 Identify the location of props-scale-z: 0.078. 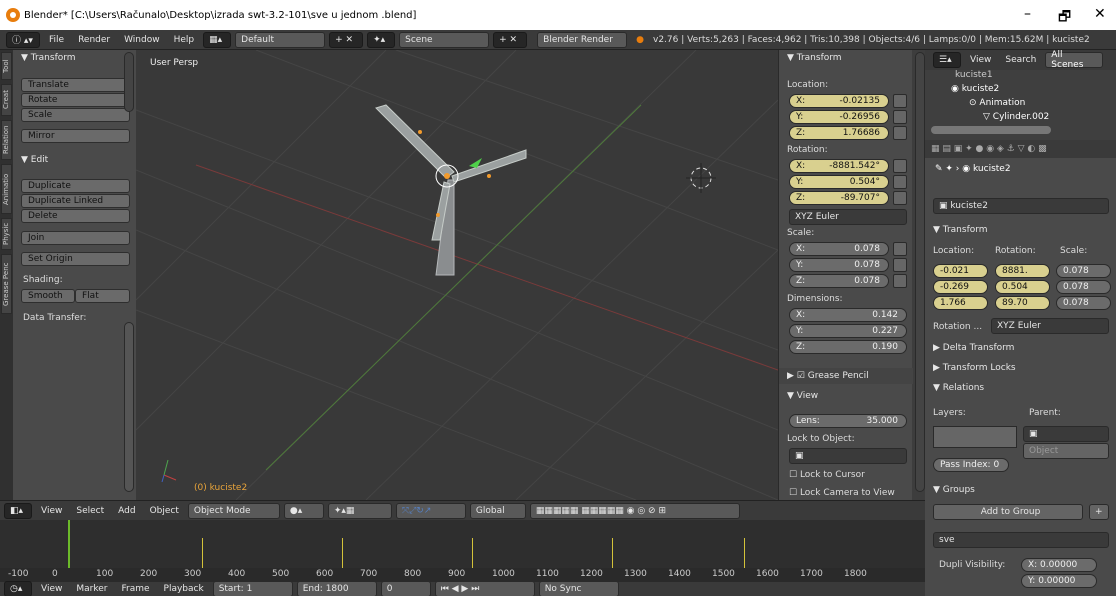
(1083, 303).